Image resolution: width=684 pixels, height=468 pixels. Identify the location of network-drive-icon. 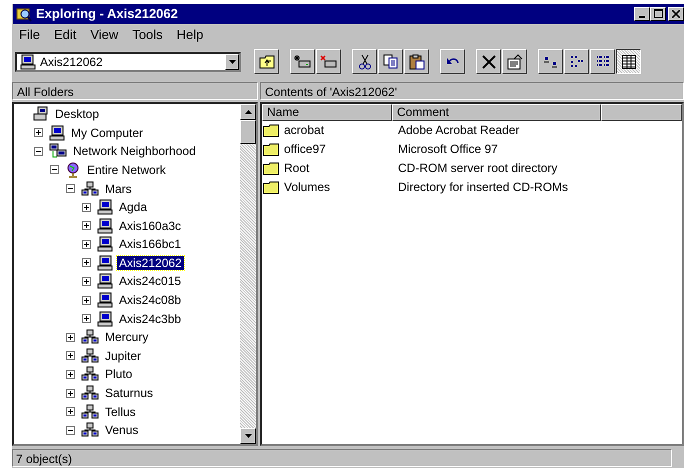
(302, 61).